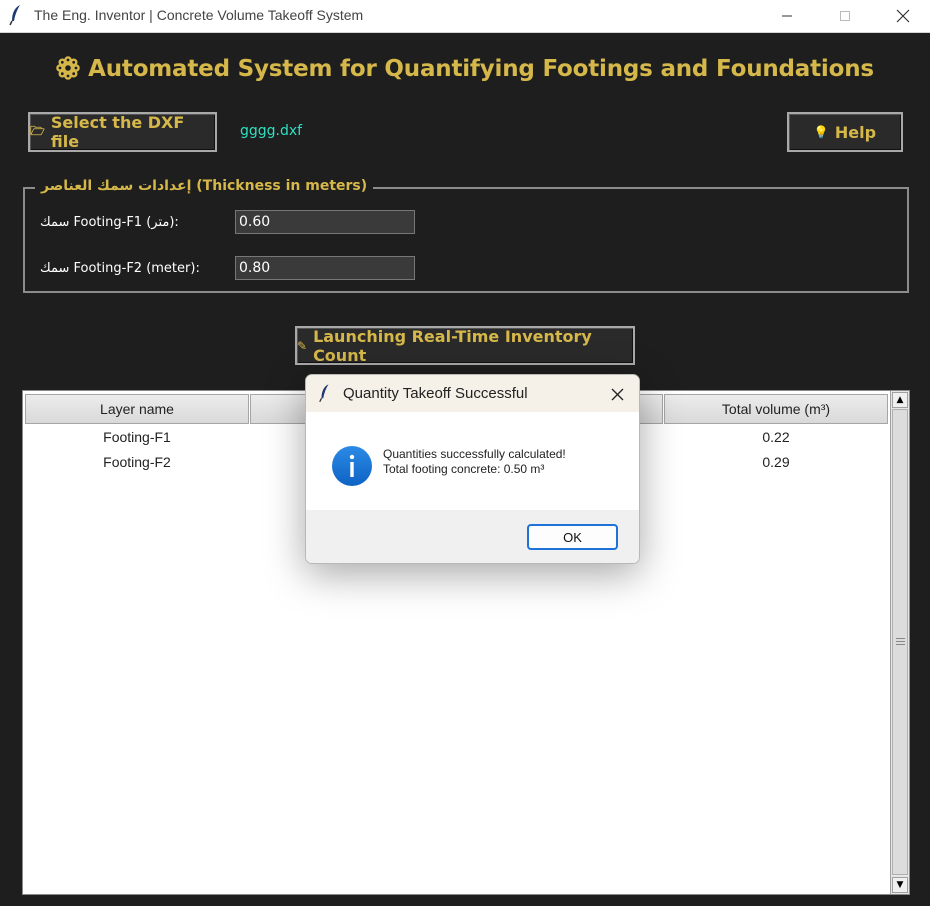 The image size is (930, 906). Describe the element at coordinates (325, 268) in the screenshot. I see `footing-f2-thickness-input` at that location.